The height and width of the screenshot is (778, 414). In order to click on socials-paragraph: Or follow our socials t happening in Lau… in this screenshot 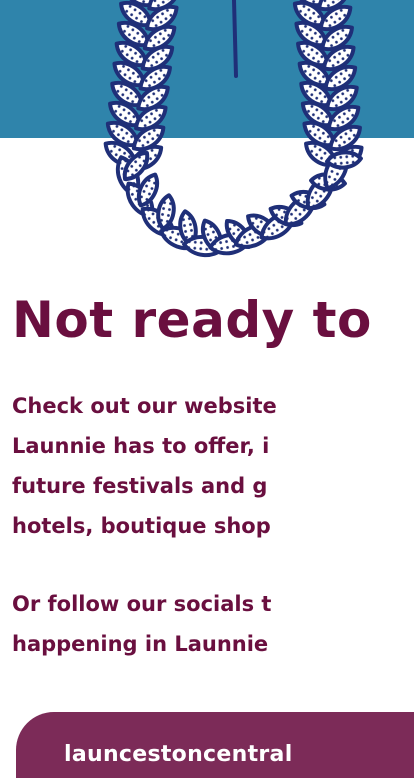, I will do `click(213, 624)`.